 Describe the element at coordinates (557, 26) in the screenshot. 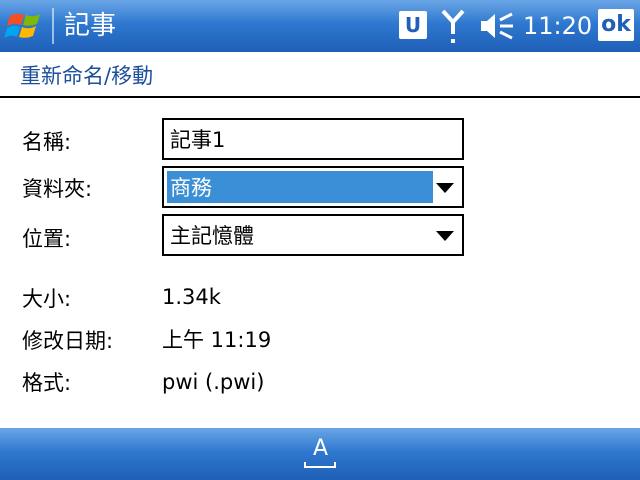

I see `clock: 11:20` at that location.